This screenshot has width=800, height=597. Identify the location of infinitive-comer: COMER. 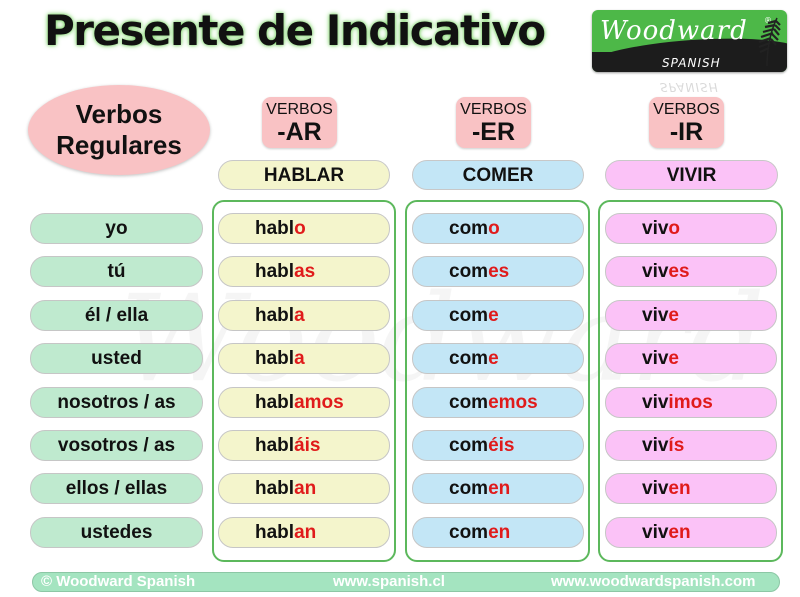
(498, 175).